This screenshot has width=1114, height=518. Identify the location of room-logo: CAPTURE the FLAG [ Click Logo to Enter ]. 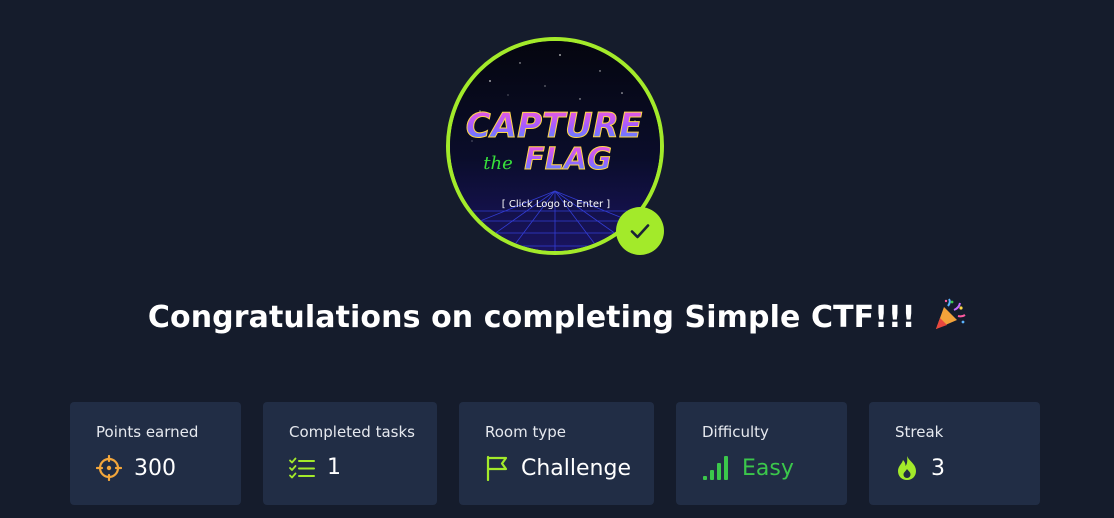
(555, 146).